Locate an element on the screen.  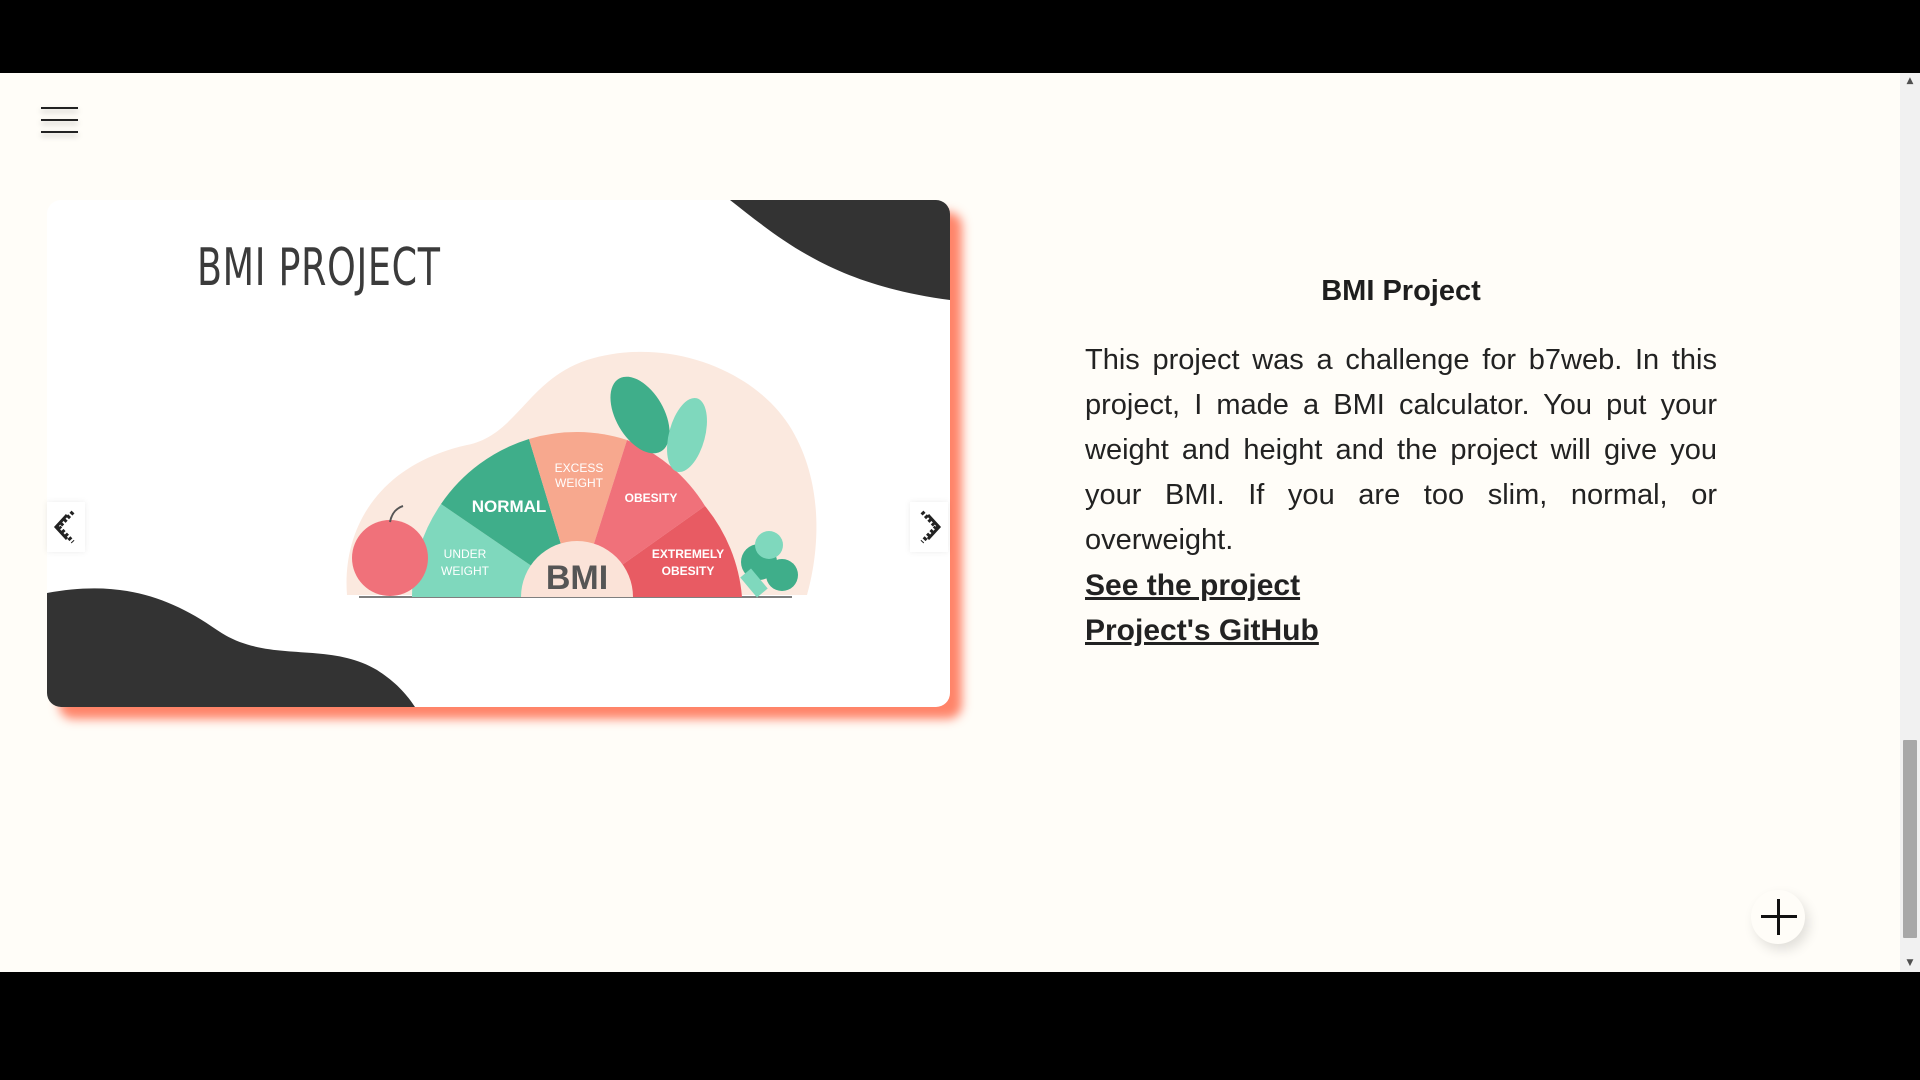
bottom-left-dark-shape is located at coordinates (231, 647).